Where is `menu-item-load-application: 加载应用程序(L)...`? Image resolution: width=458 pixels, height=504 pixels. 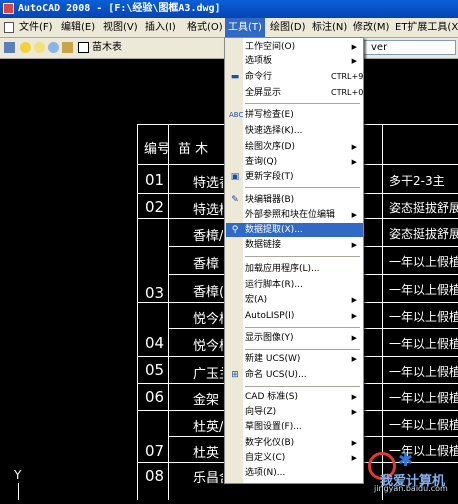
menu-item-load-application: 加载应用程序(L)... is located at coordinates (294, 269).